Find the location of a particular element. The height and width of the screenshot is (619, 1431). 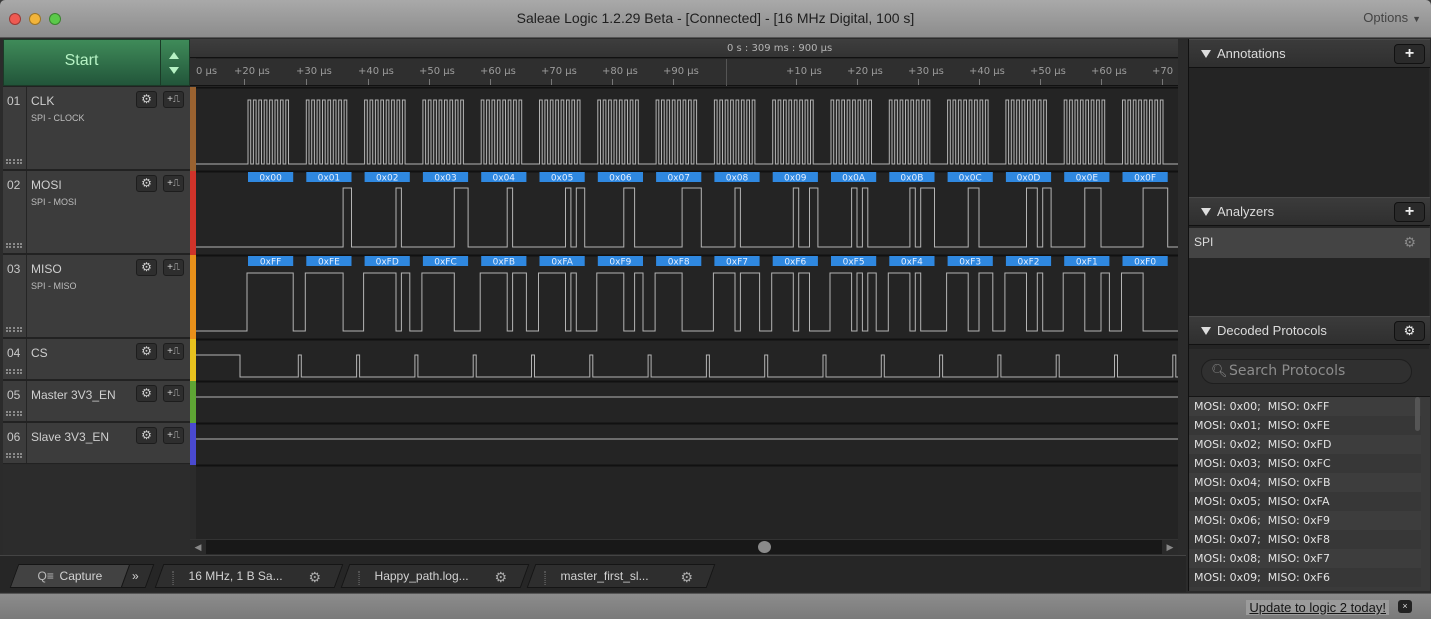

decoded-protocol-row: MOSI: 0x09; MISO: 0xF6 is located at coordinates (1305, 577).